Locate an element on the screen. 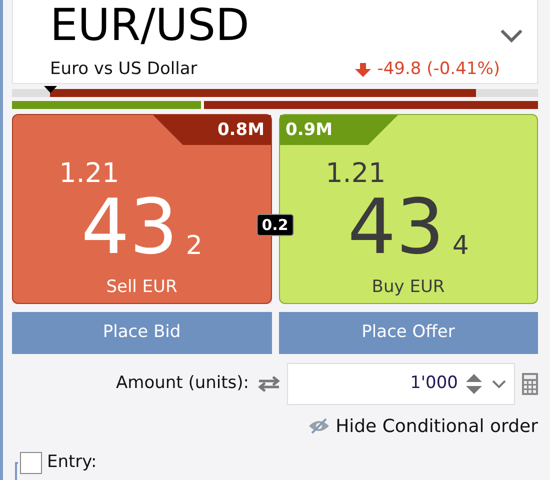 The height and width of the screenshot is (480, 550). entry-checkbox is located at coordinates (31, 463).